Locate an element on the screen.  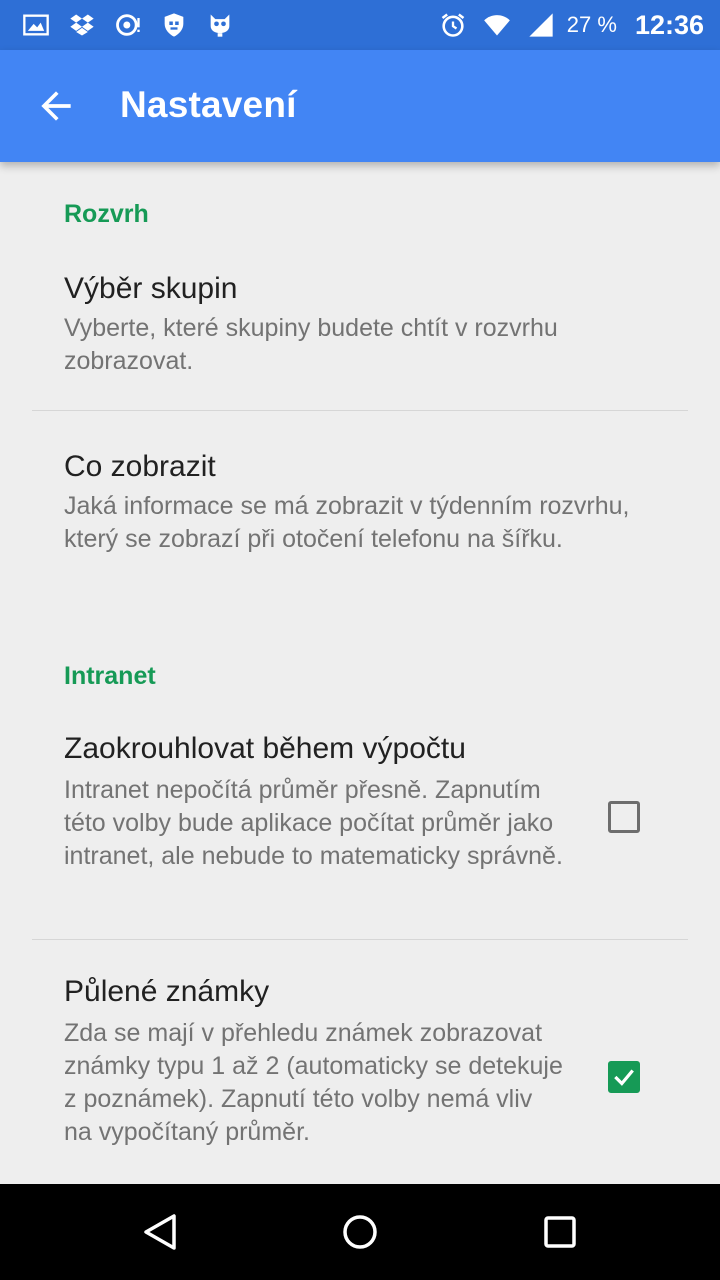
pref-title: Co zobrazit is located at coordinates (140, 466).